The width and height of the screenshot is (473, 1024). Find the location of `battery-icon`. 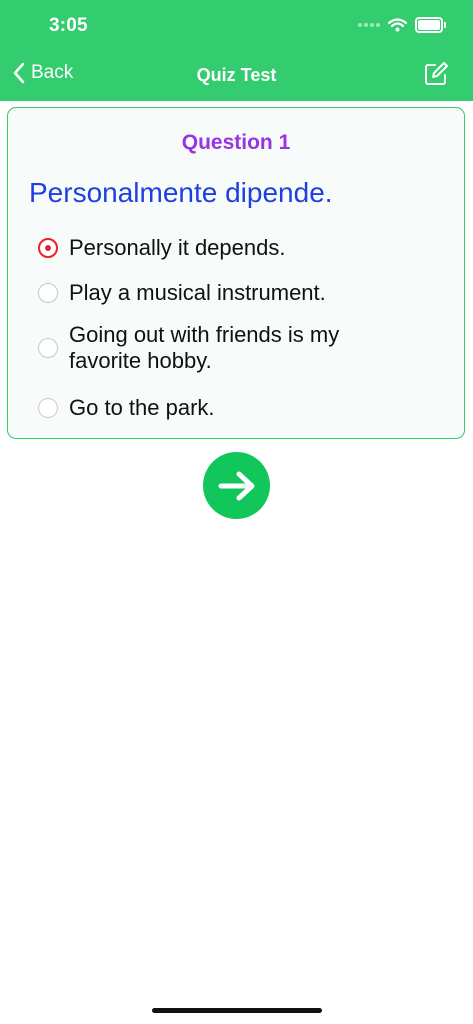

battery-icon is located at coordinates (430, 25).